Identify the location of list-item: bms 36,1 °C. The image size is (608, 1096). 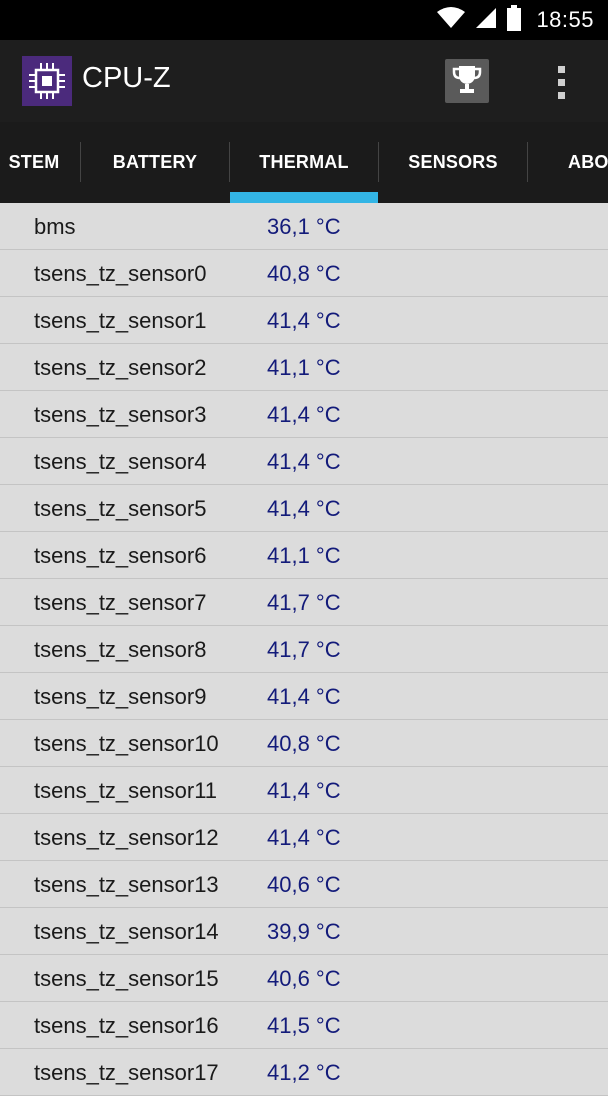
(304, 226).